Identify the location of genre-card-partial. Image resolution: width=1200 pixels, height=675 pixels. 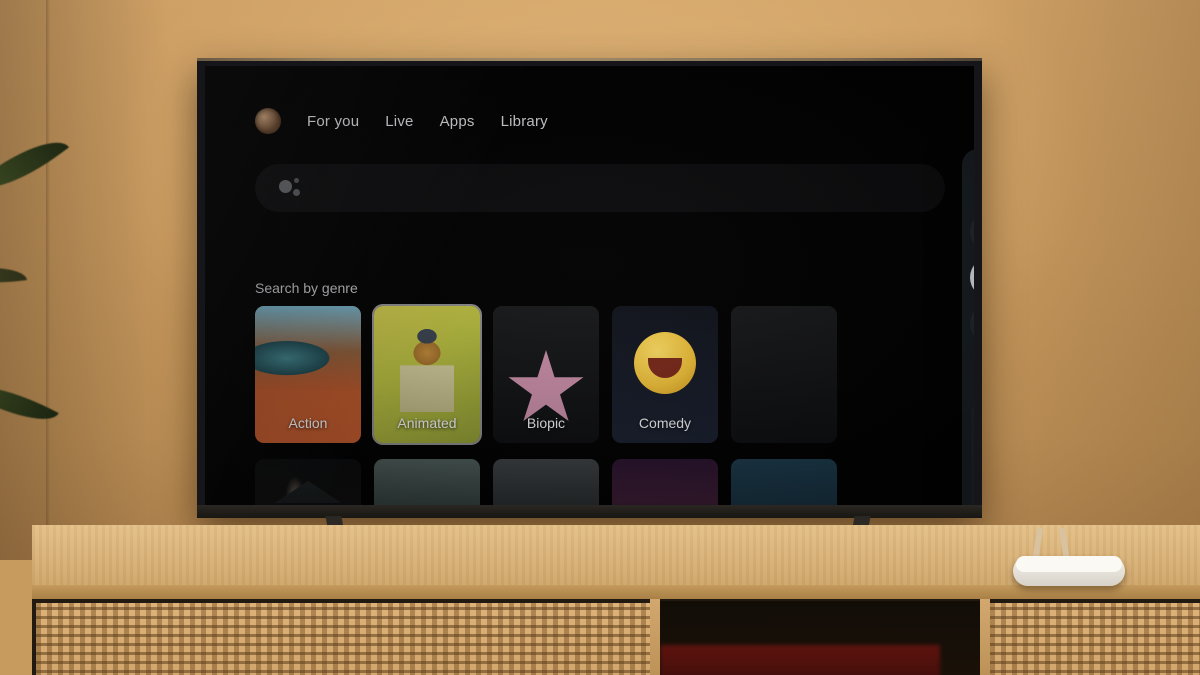
(784, 374).